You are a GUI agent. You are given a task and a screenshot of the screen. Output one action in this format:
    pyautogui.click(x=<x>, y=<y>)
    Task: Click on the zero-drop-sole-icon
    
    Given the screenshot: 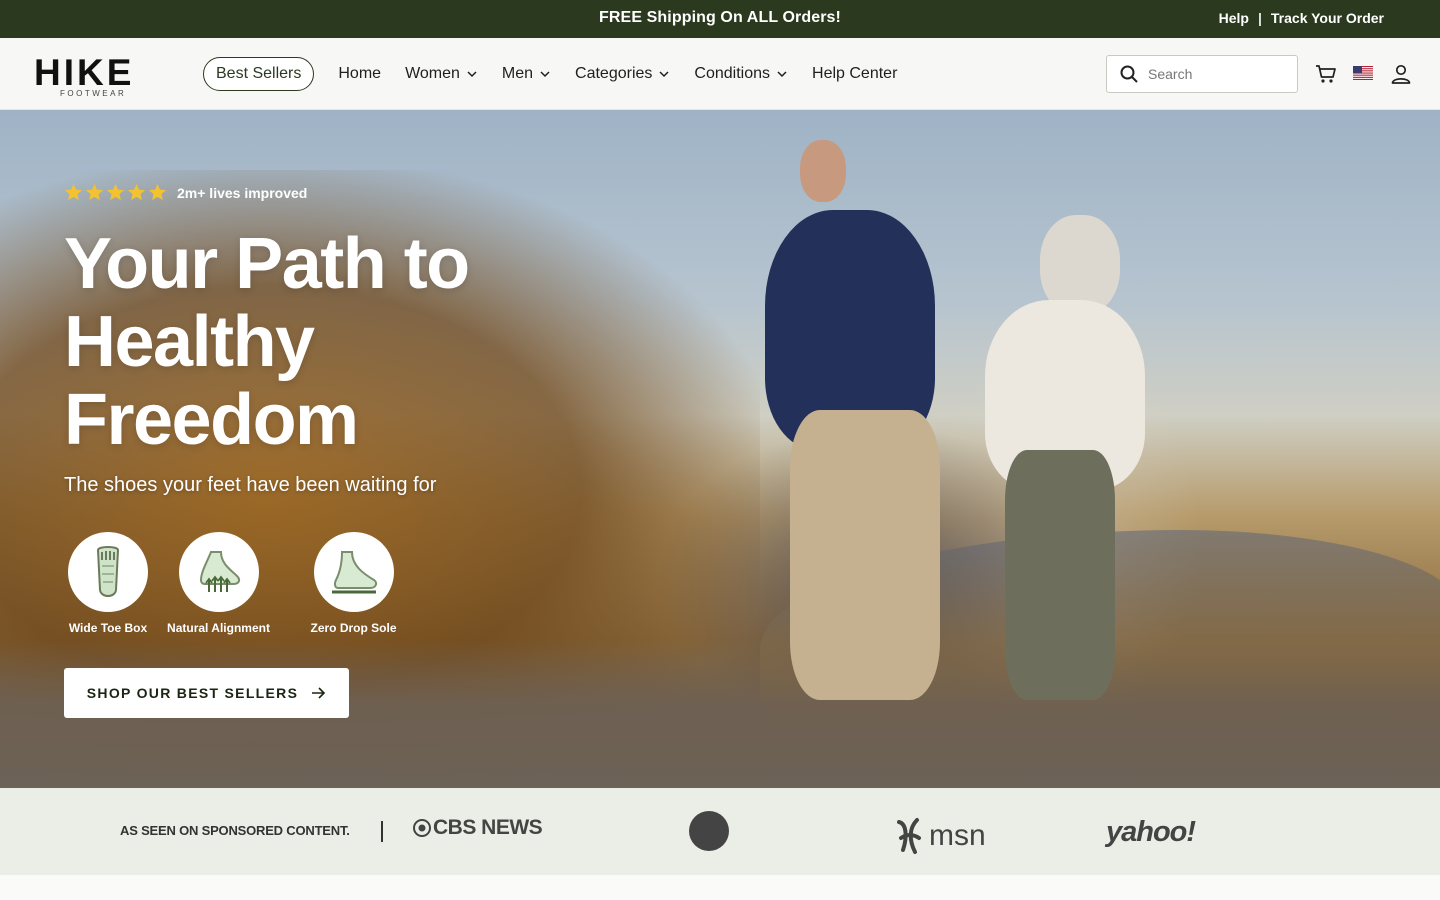 What is the action you would take?
    pyautogui.click(x=354, y=572)
    